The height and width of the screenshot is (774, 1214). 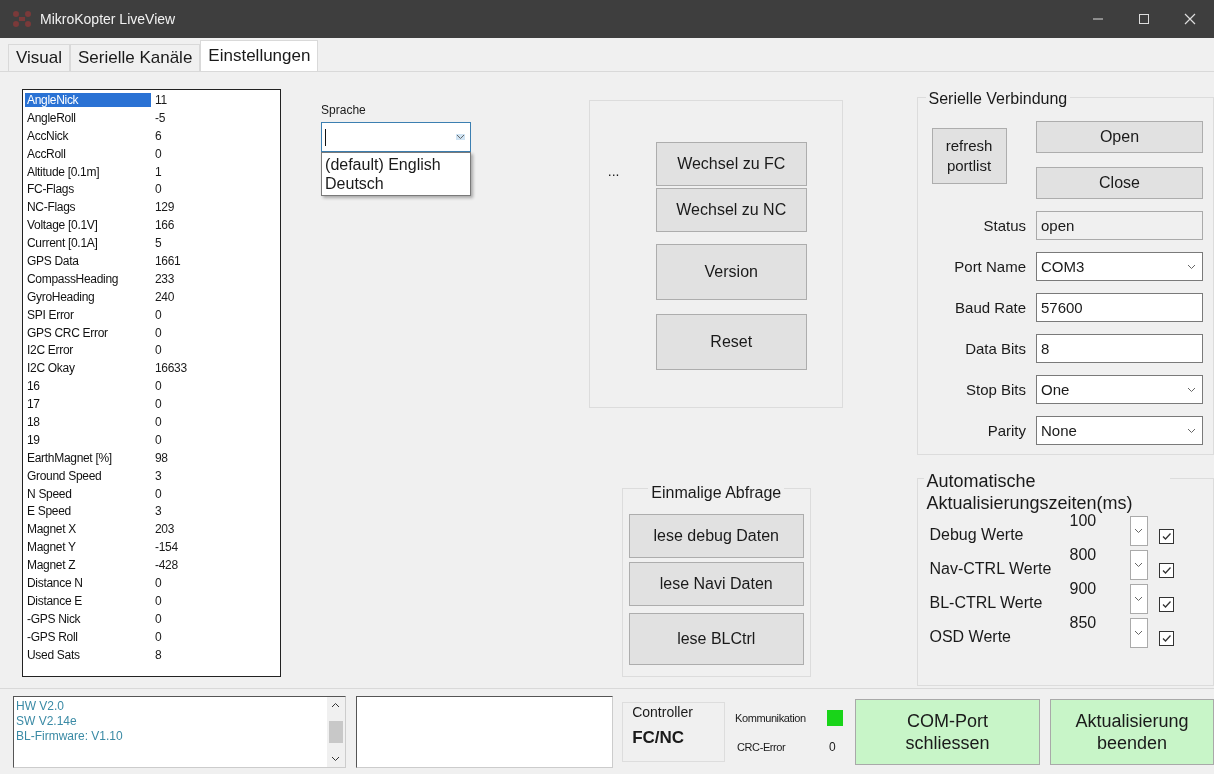 What do you see at coordinates (977, 535) in the screenshot?
I see `setting-label: Debug Werte` at bounding box center [977, 535].